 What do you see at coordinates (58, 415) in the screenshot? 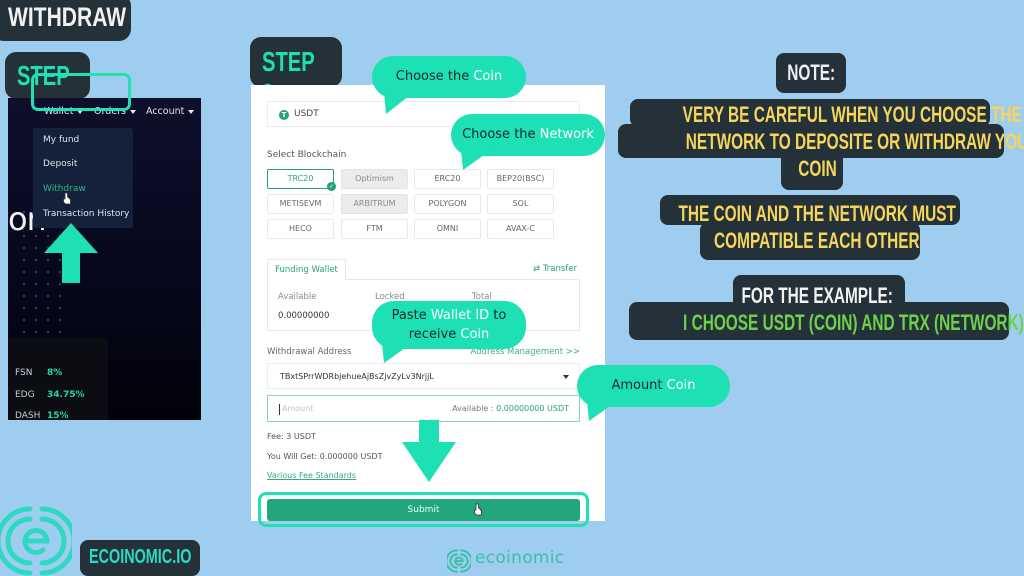
I see `ticker-change: 15%` at bounding box center [58, 415].